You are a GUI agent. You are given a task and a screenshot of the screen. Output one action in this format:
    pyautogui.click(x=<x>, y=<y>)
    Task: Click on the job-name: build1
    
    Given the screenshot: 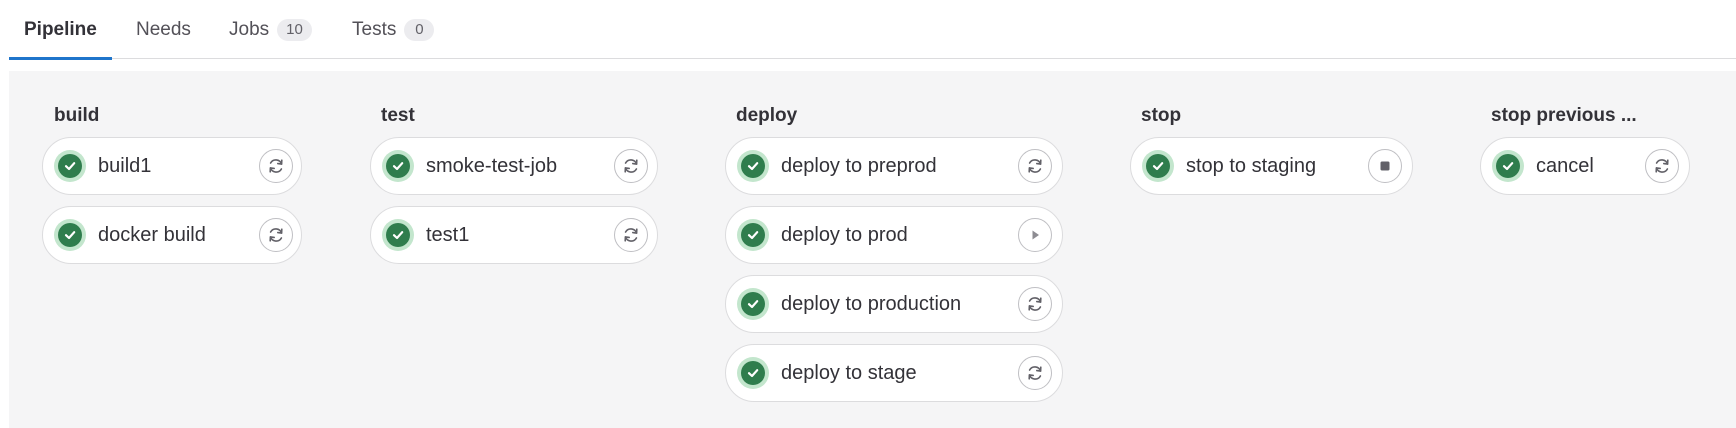 What is the action you would take?
    pyautogui.click(x=125, y=165)
    